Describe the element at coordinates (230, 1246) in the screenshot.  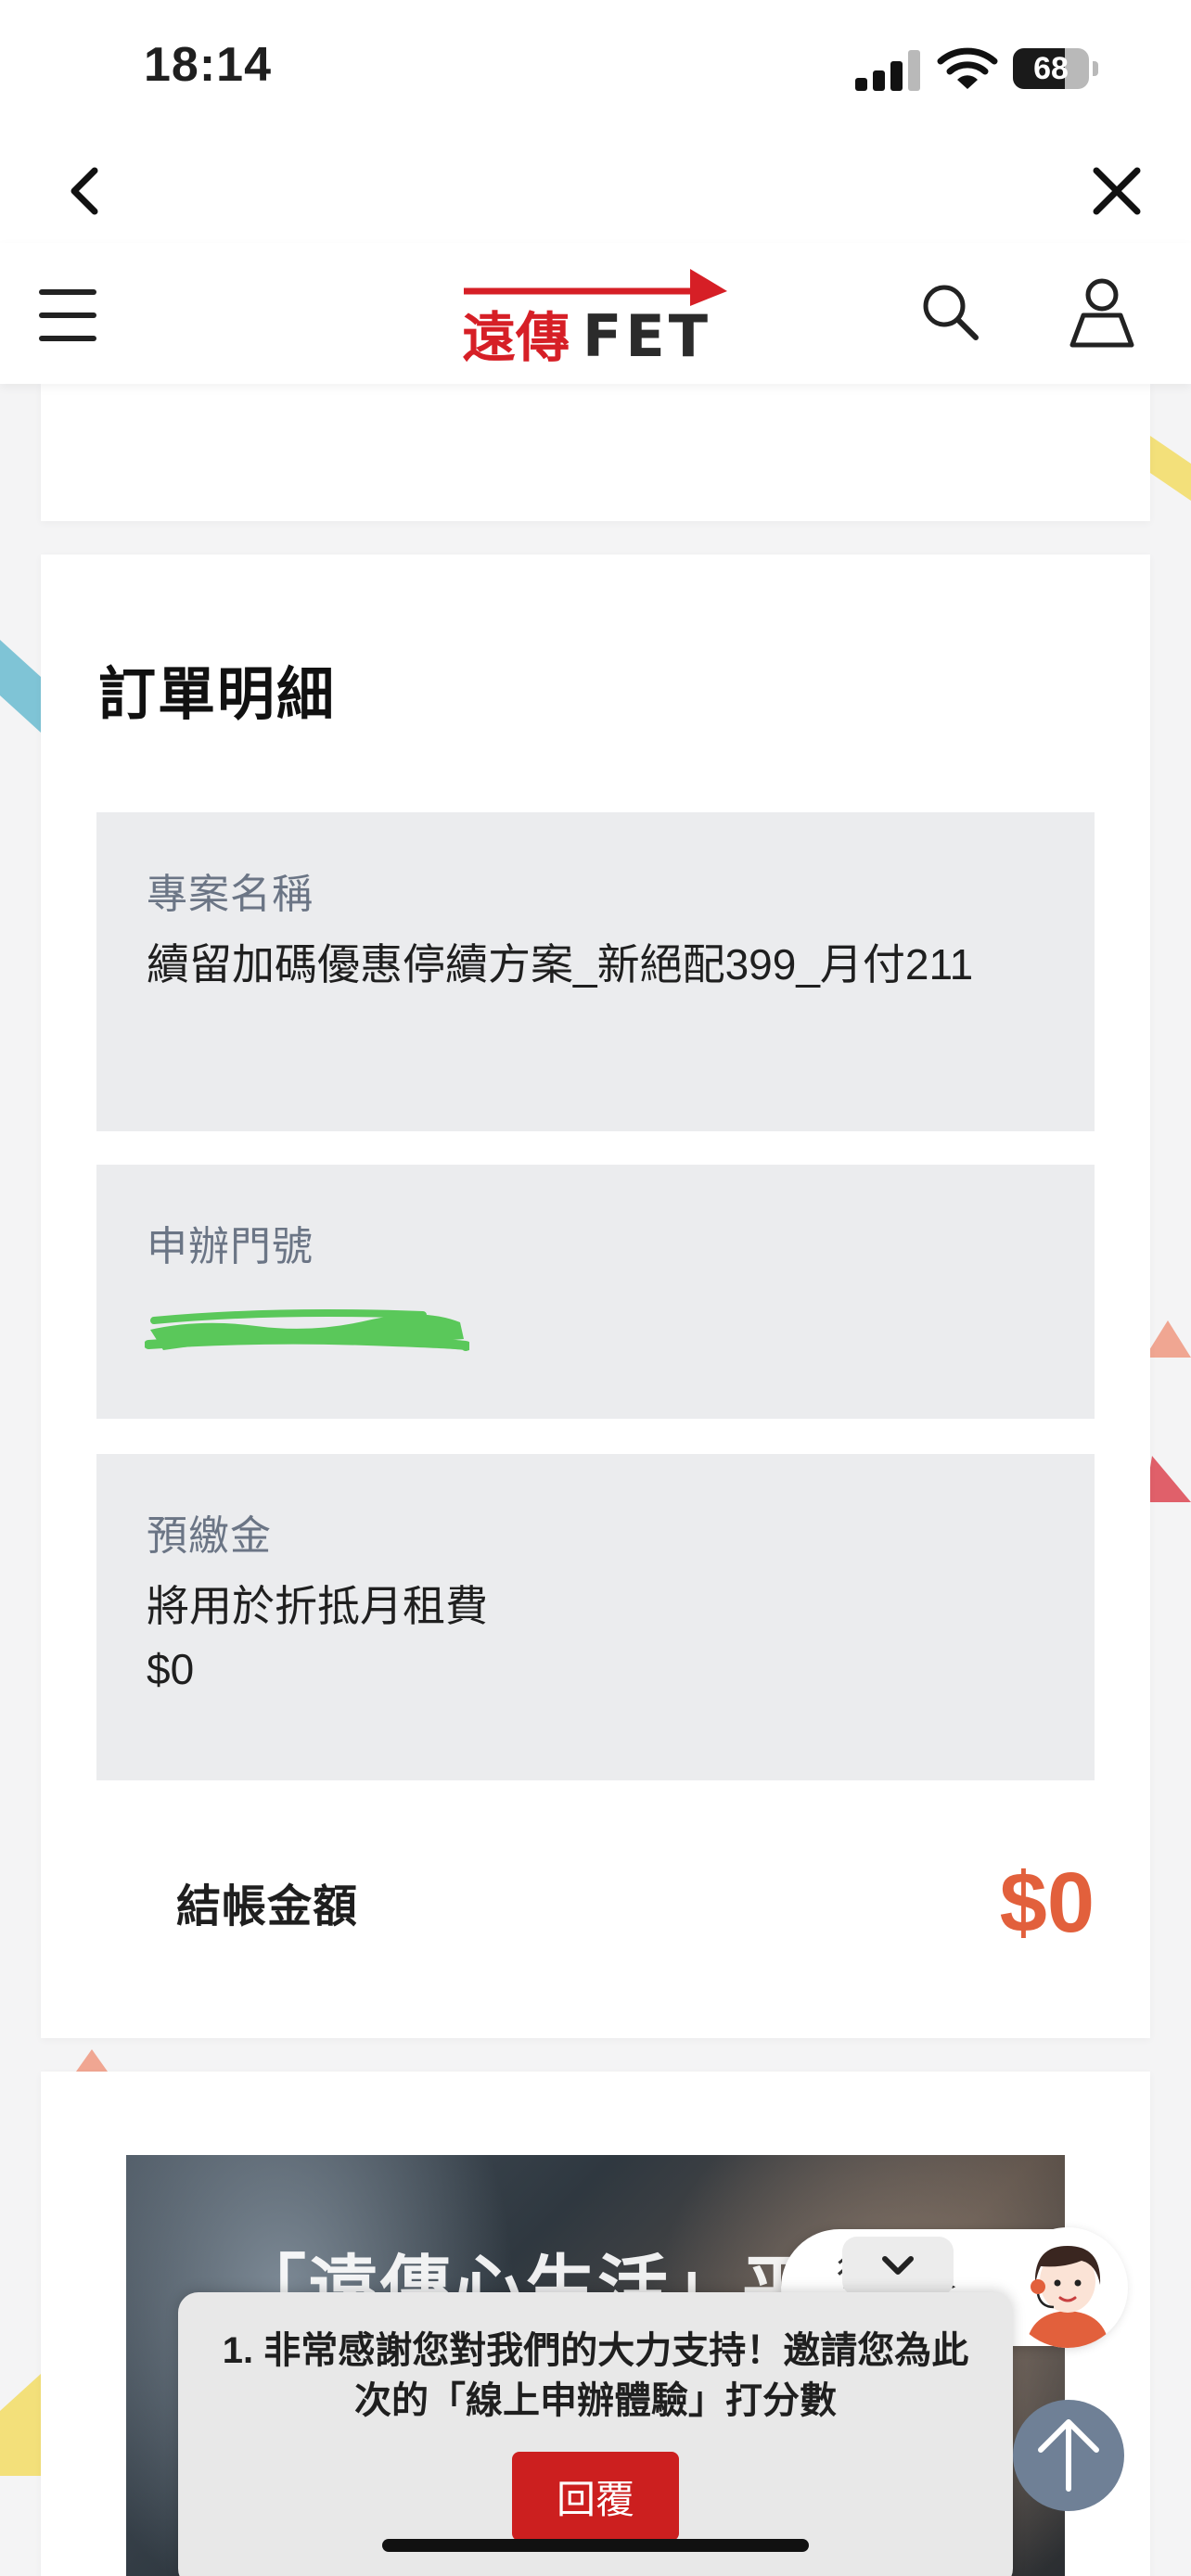
I see `phone-number-label: 申辦門號` at that location.